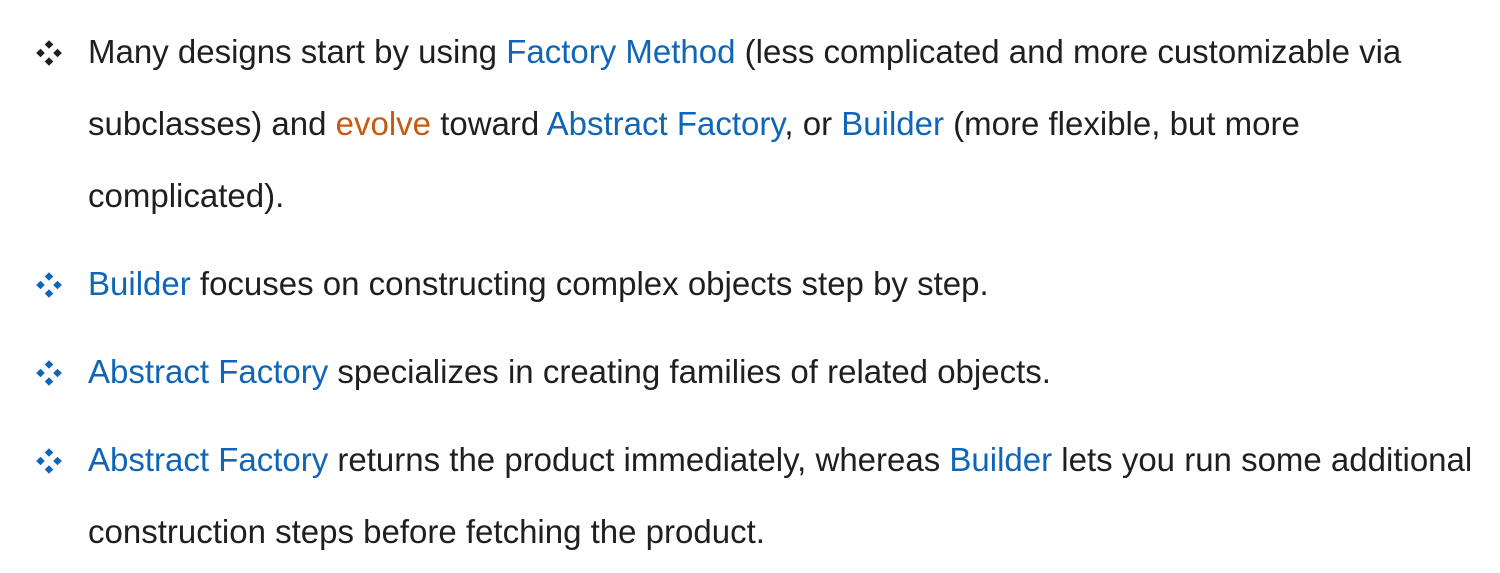 The image size is (1500, 573). I want to click on accent-term: evolve, so click(383, 123).